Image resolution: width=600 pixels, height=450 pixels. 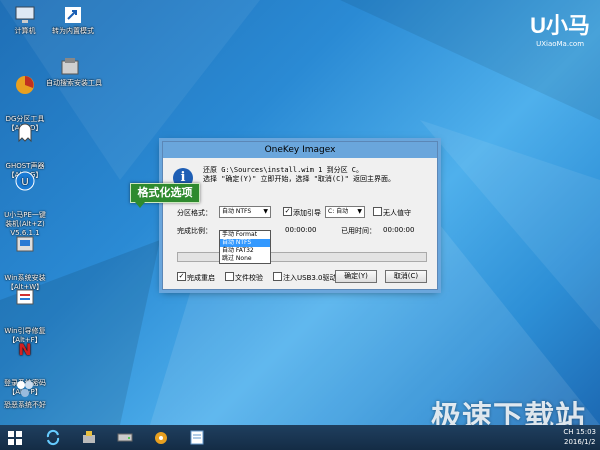 I want to click on tray-language: CH, so click(x=568, y=432).